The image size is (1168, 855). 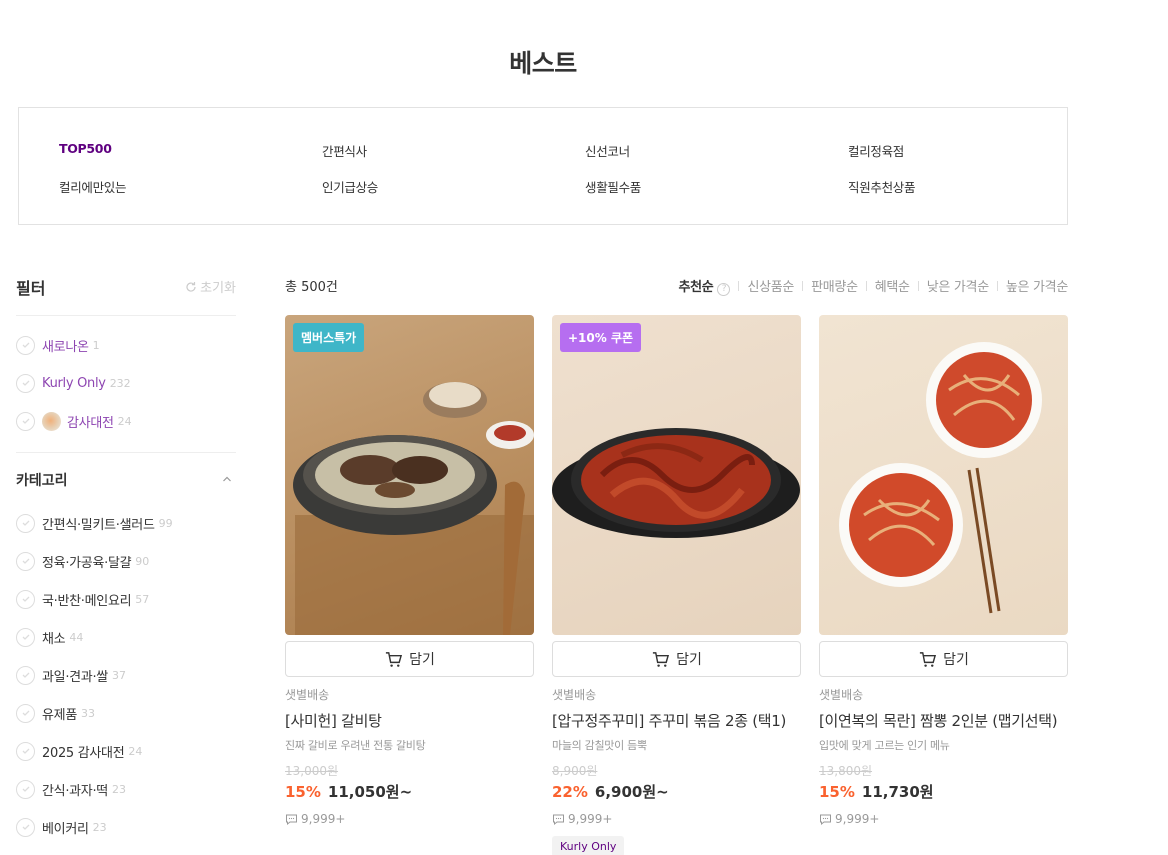 I want to click on filter-option-kurly-only: Kurly Only 232, so click(x=73, y=383).